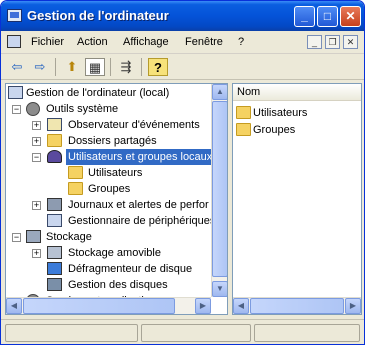  What do you see at coordinates (54, 268) in the screenshot?
I see `defrag-icon` at bounding box center [54, 268].